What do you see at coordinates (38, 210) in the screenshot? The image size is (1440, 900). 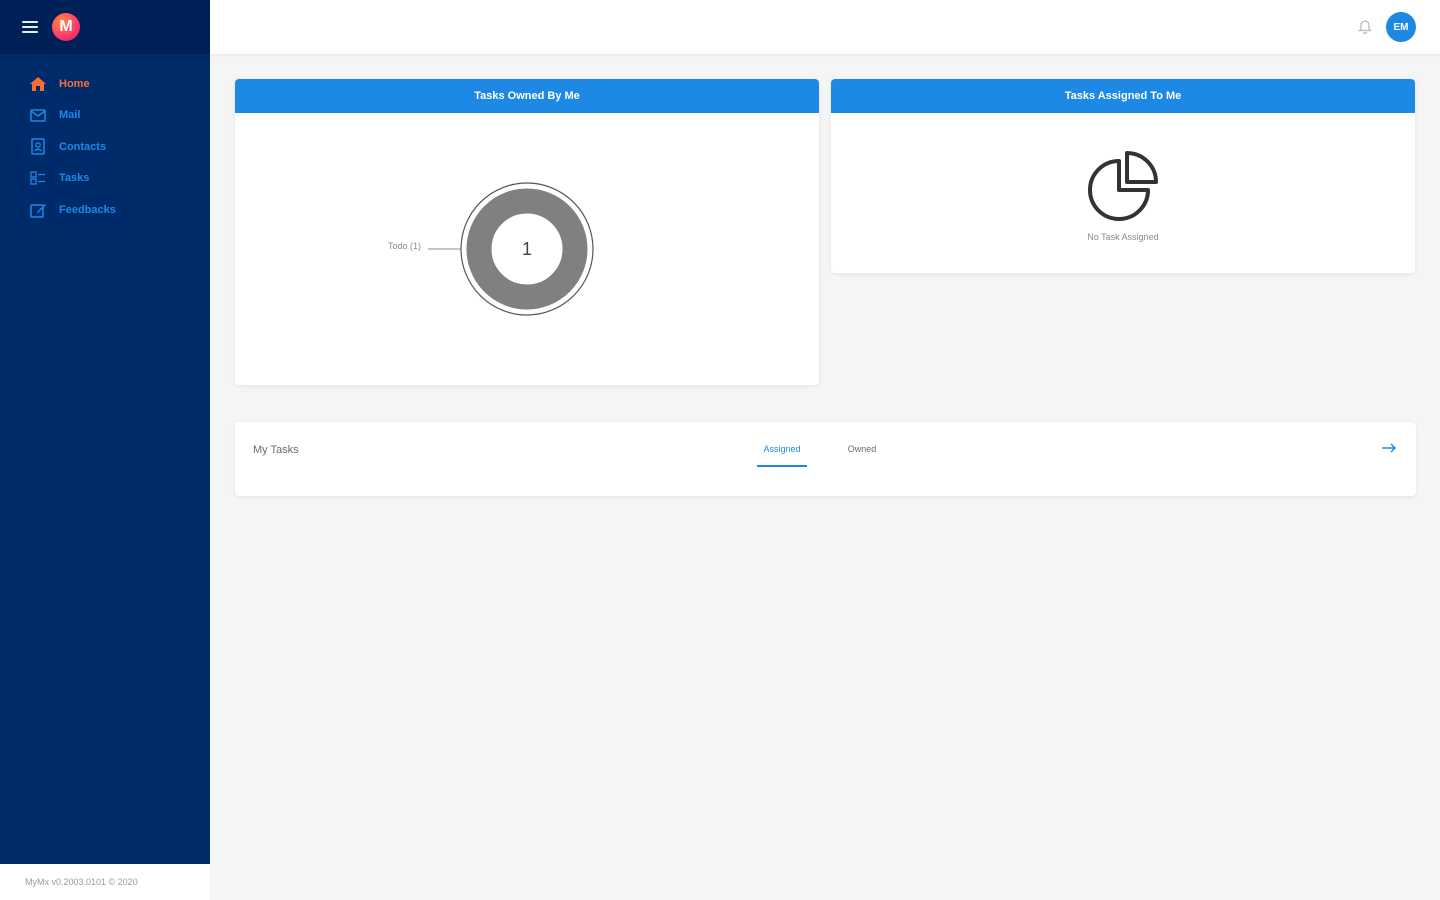 I see `feedback-icon` at bounding box center [38, 210].